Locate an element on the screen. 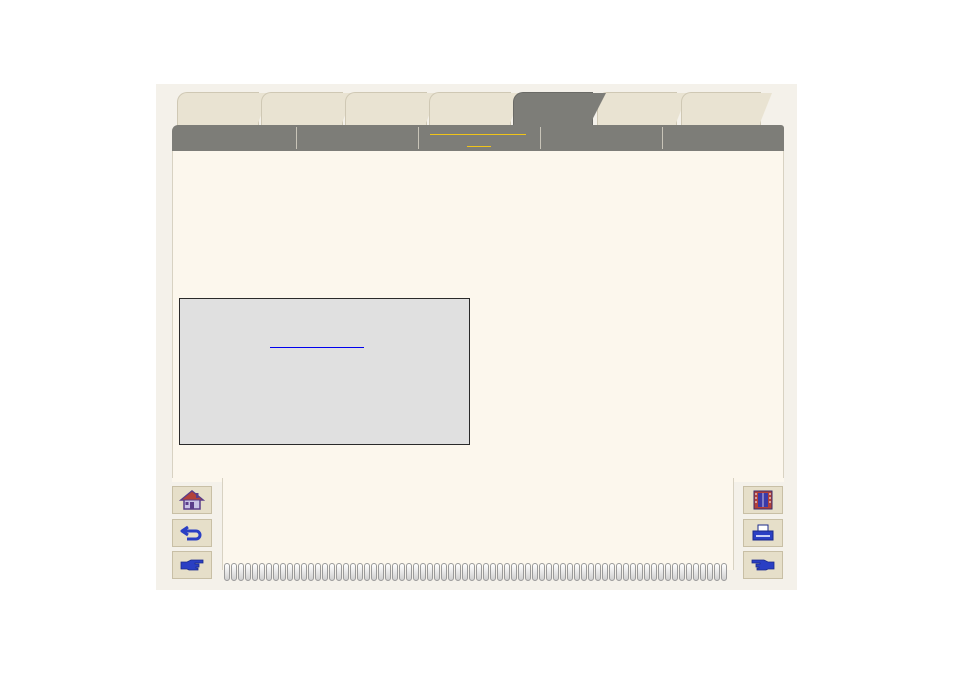 This screenshot has height=674, width=954. tab-5-active is located at coordinates (559, 110).